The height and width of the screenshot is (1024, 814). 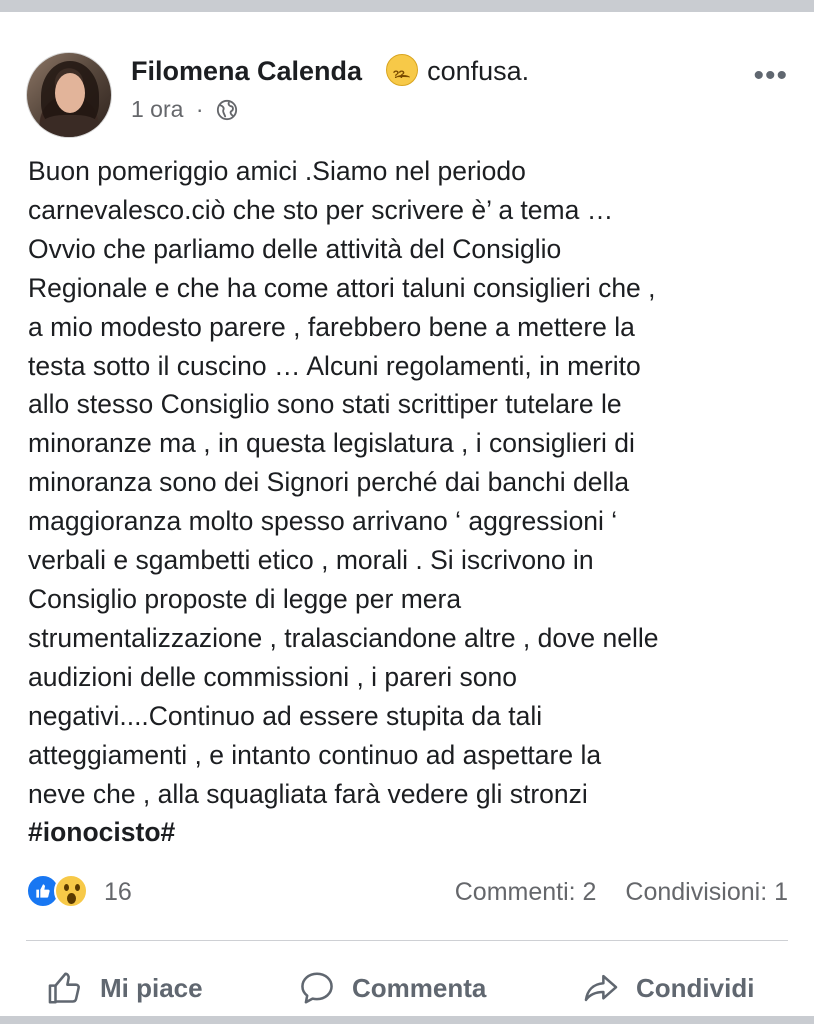 I want to click on feed-separator, so click(x=407, y=1020).